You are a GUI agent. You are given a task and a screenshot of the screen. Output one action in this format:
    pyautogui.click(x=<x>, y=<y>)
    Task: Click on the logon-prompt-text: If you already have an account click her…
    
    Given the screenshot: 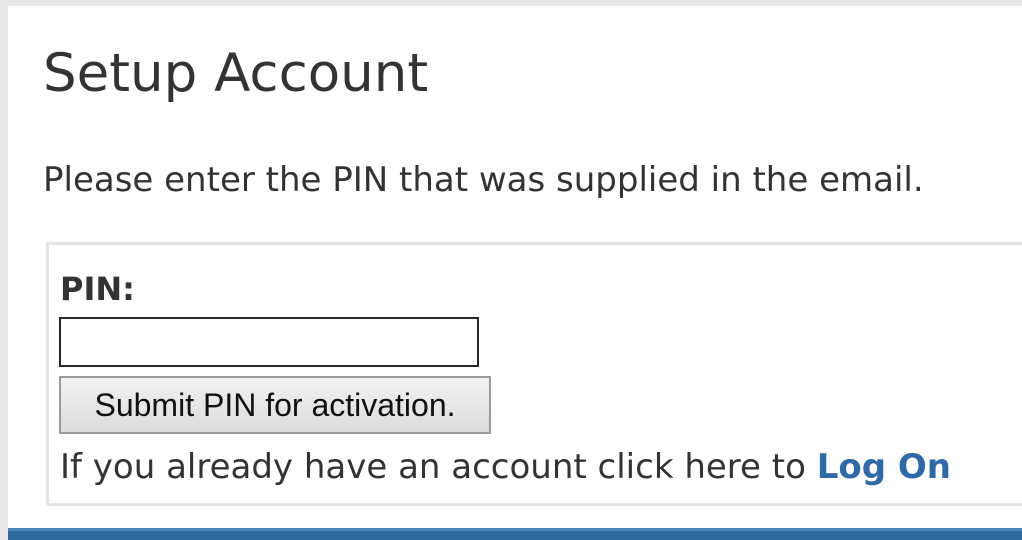 What is the action you would take?
    pyautogui.click(x=438, y=467)
    